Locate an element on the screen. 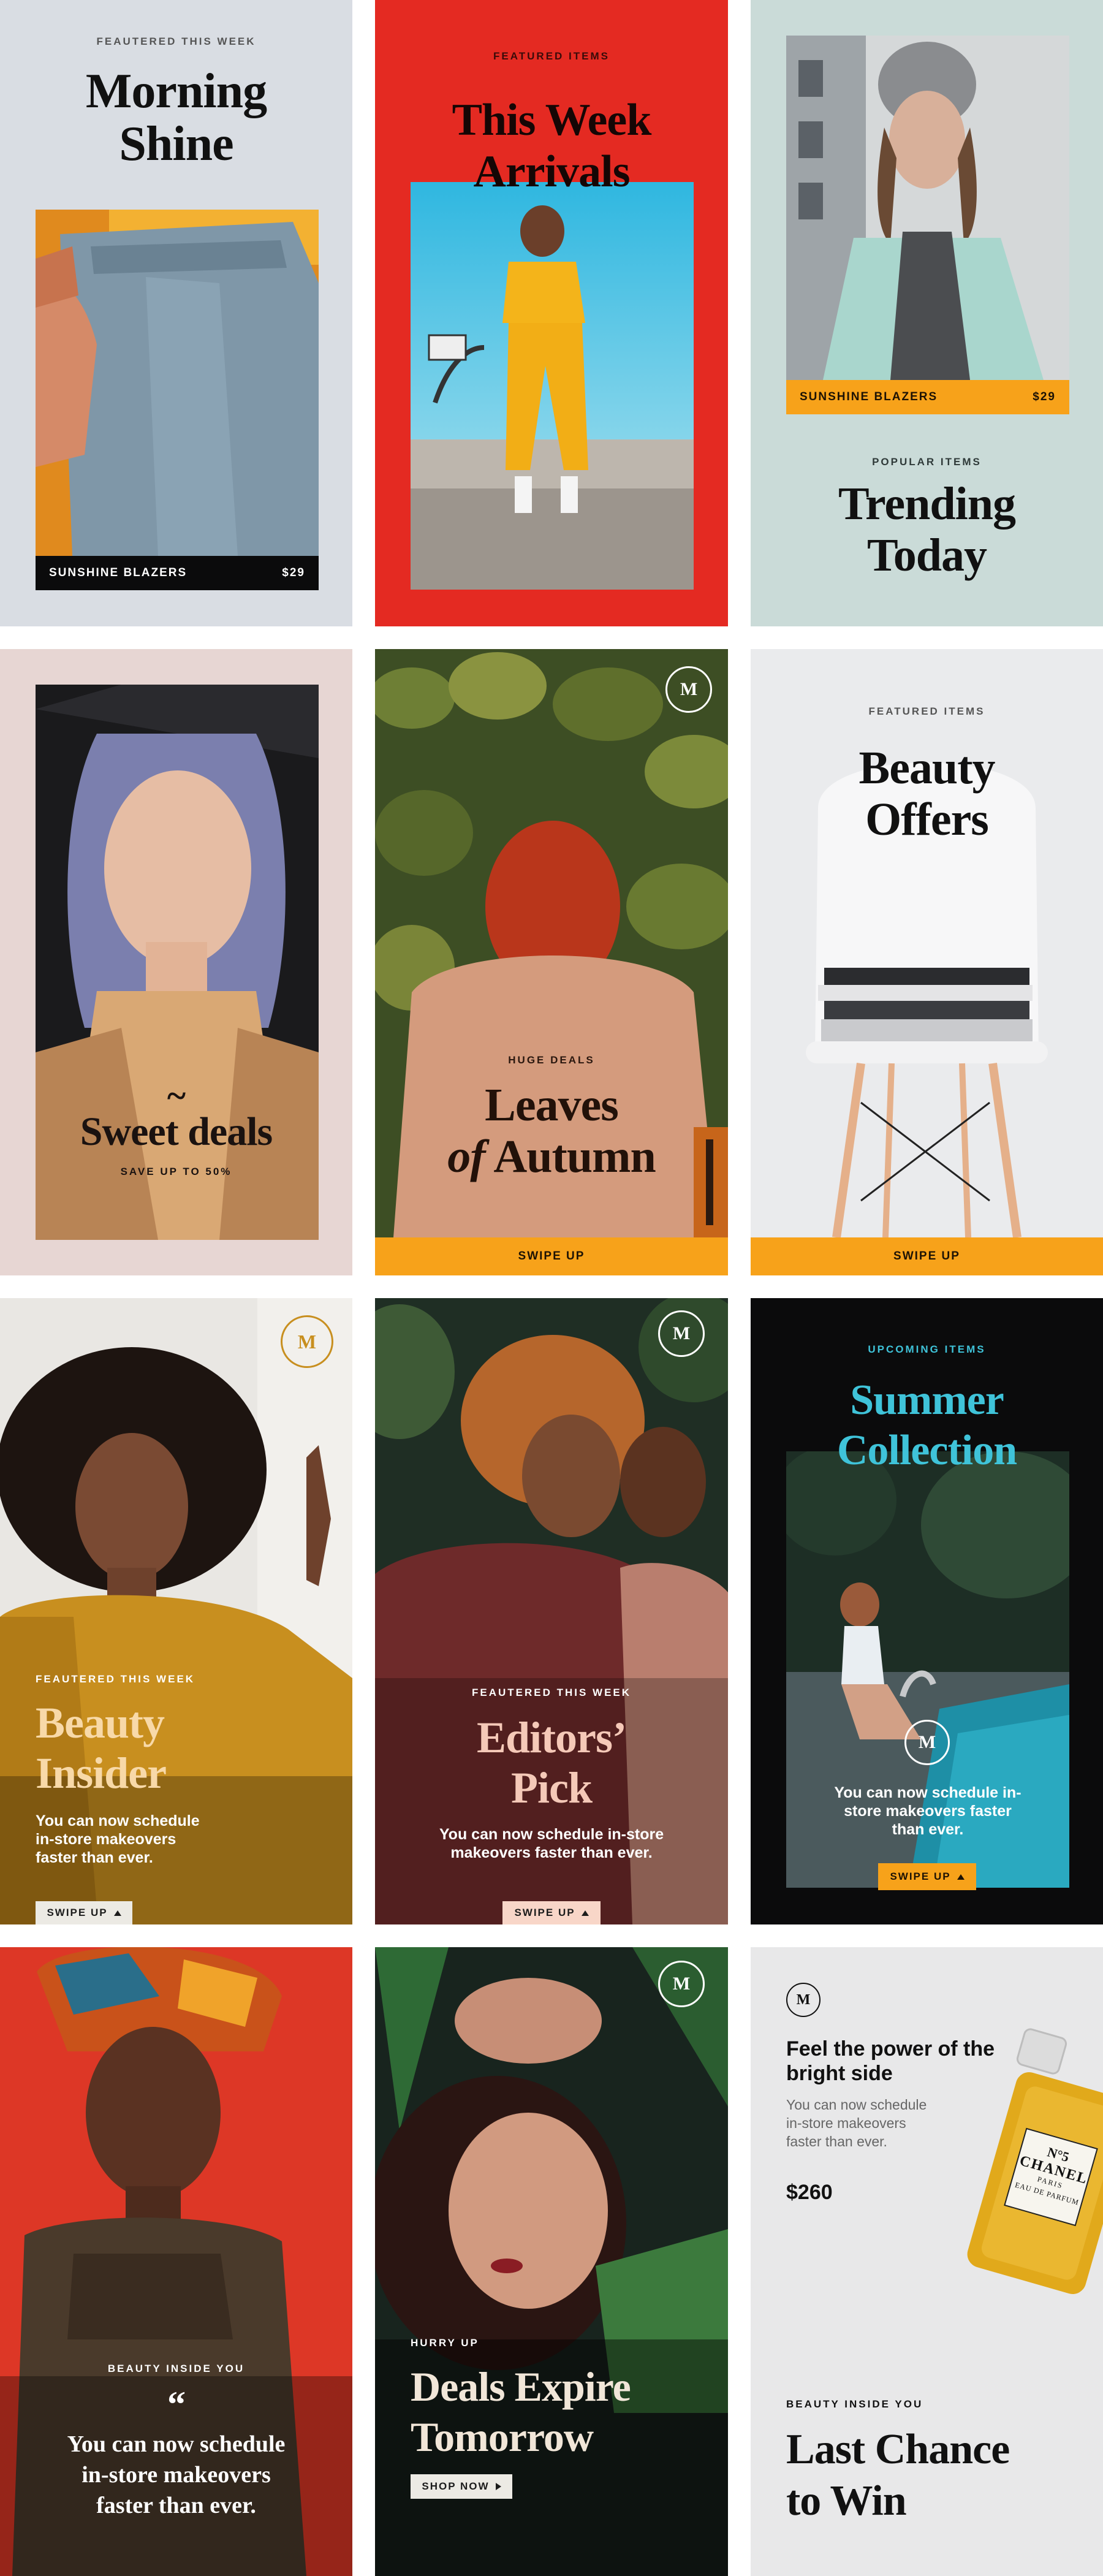 The image size is (1103, 2576). card-title-line-1: Summer is located at coordinates (927, 1400).